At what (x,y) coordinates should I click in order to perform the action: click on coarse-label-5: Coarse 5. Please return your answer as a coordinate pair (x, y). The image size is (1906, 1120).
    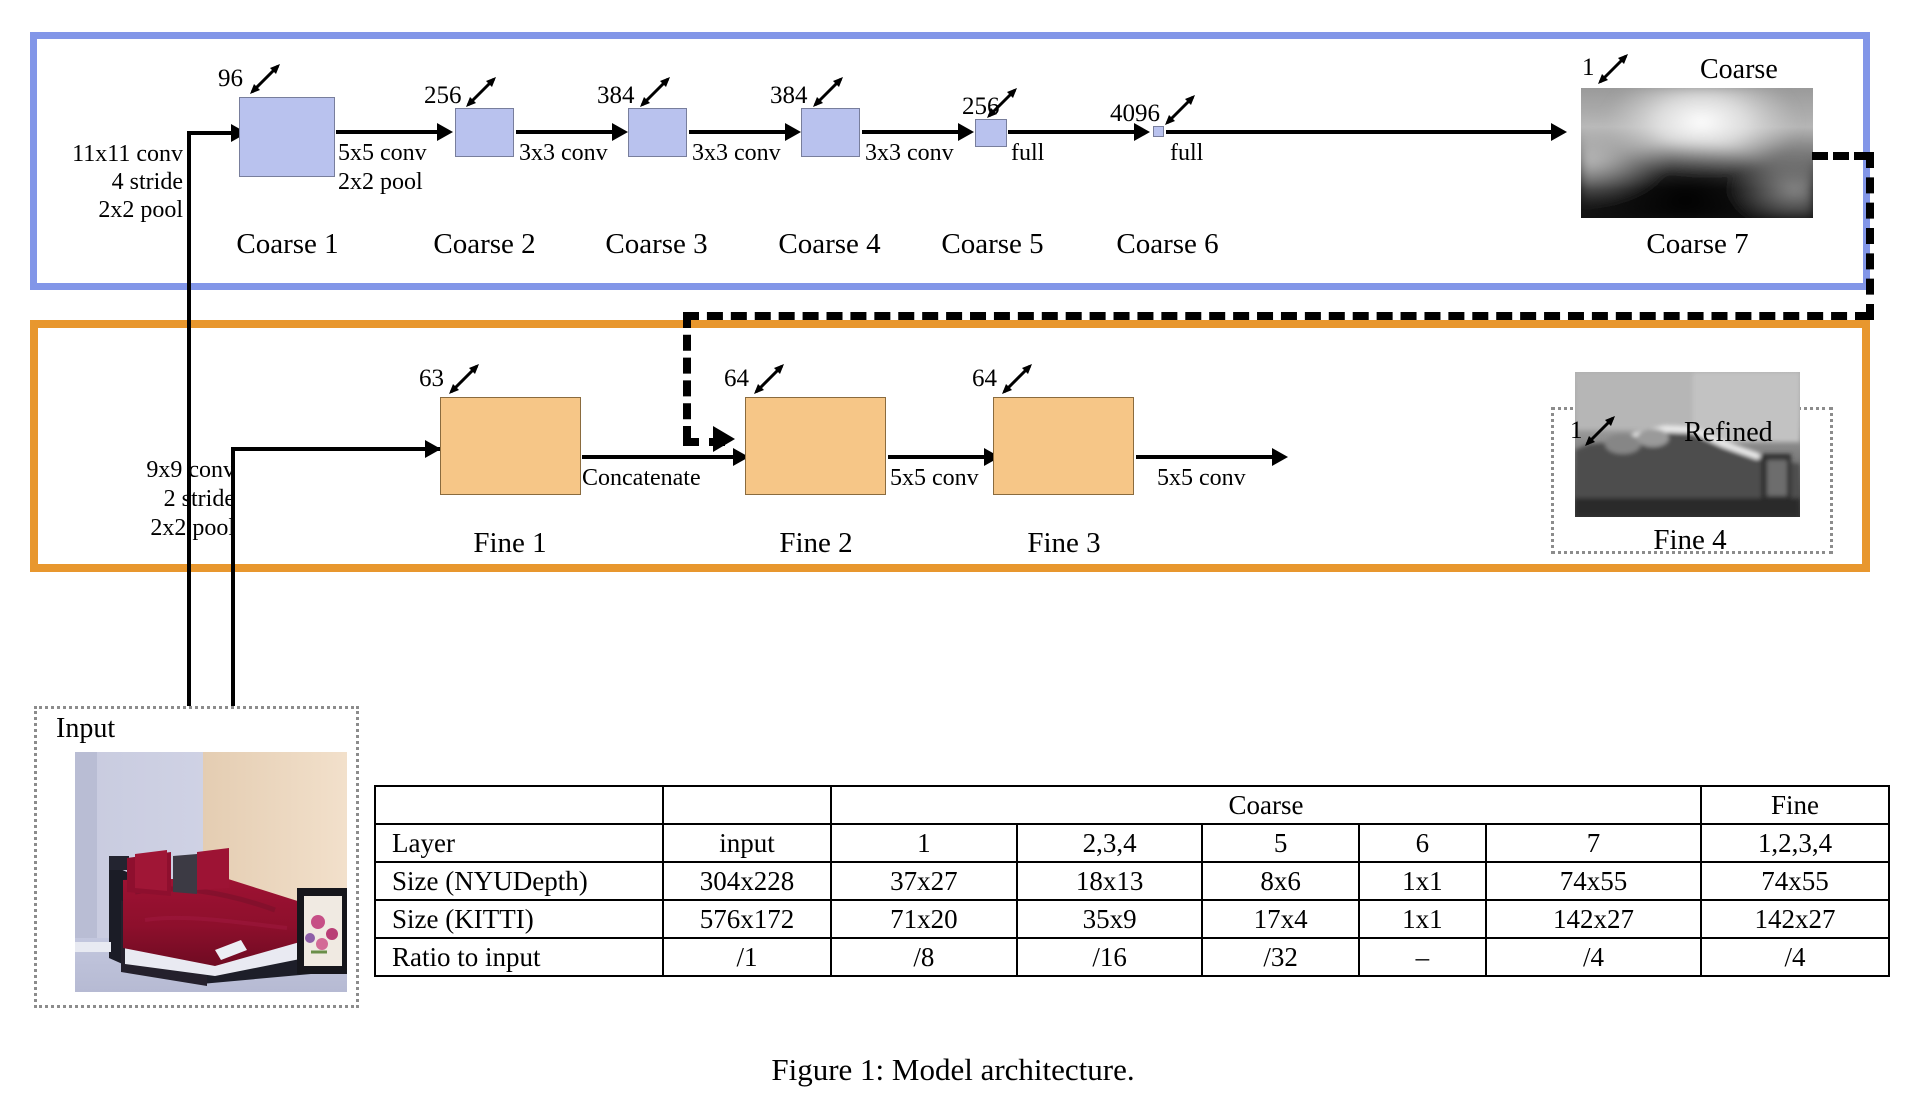
    Looking at the image, I should click on (992, 244).